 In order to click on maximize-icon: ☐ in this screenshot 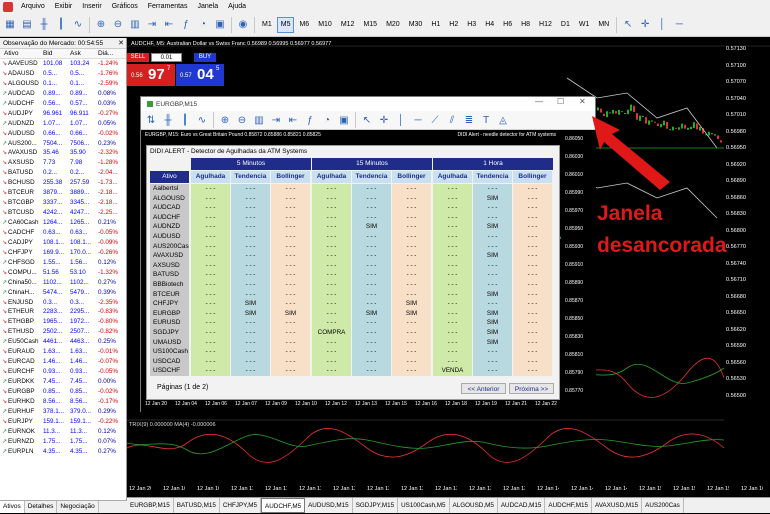, I will do `click(560, 101)`.